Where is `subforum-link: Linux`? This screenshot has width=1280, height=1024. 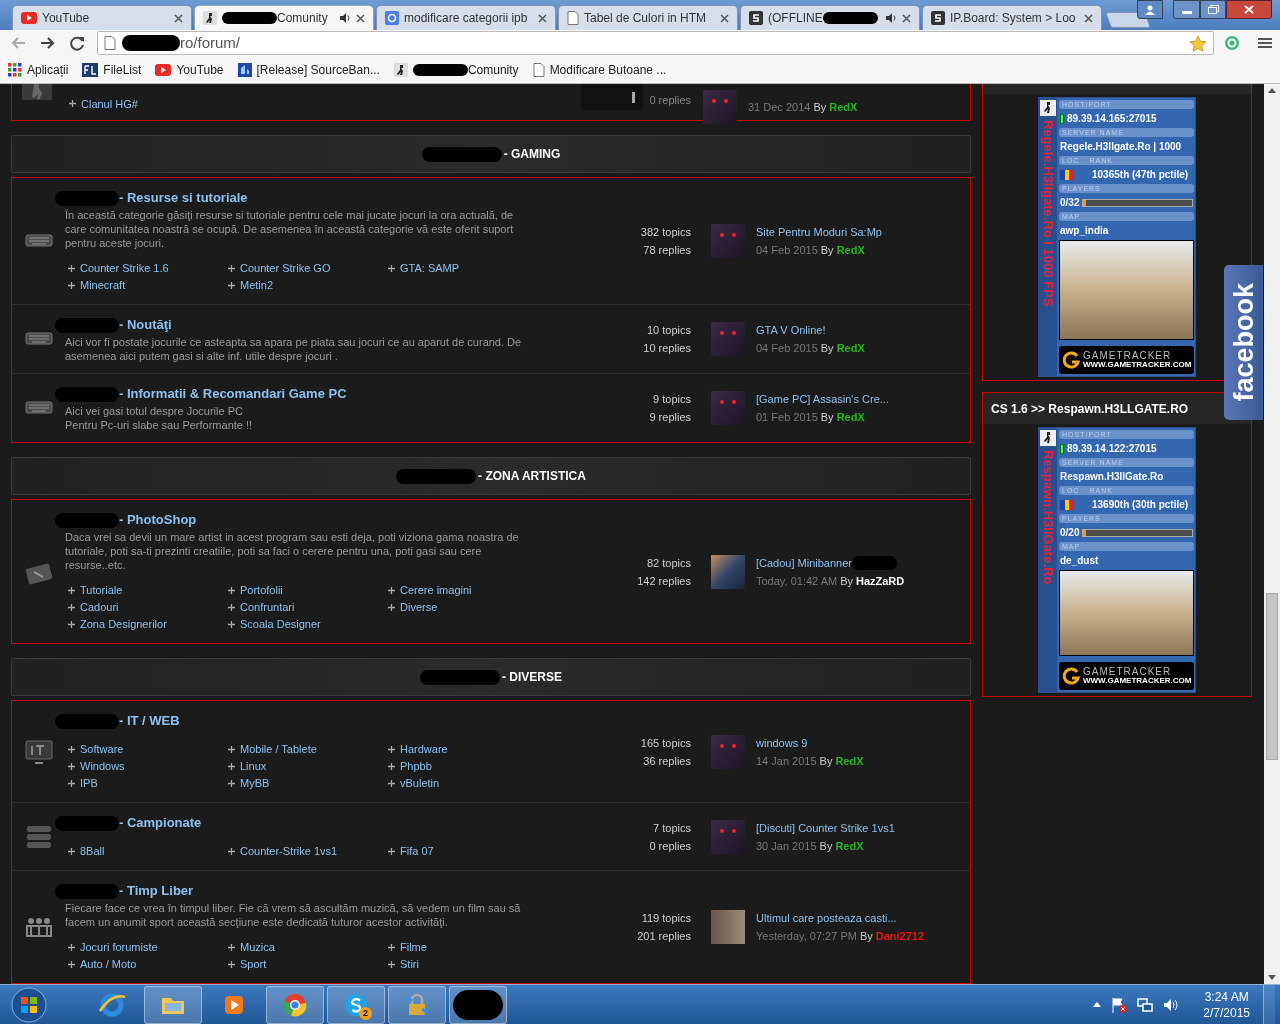
subforum-link: Linux is located at coordinates (253, 766).